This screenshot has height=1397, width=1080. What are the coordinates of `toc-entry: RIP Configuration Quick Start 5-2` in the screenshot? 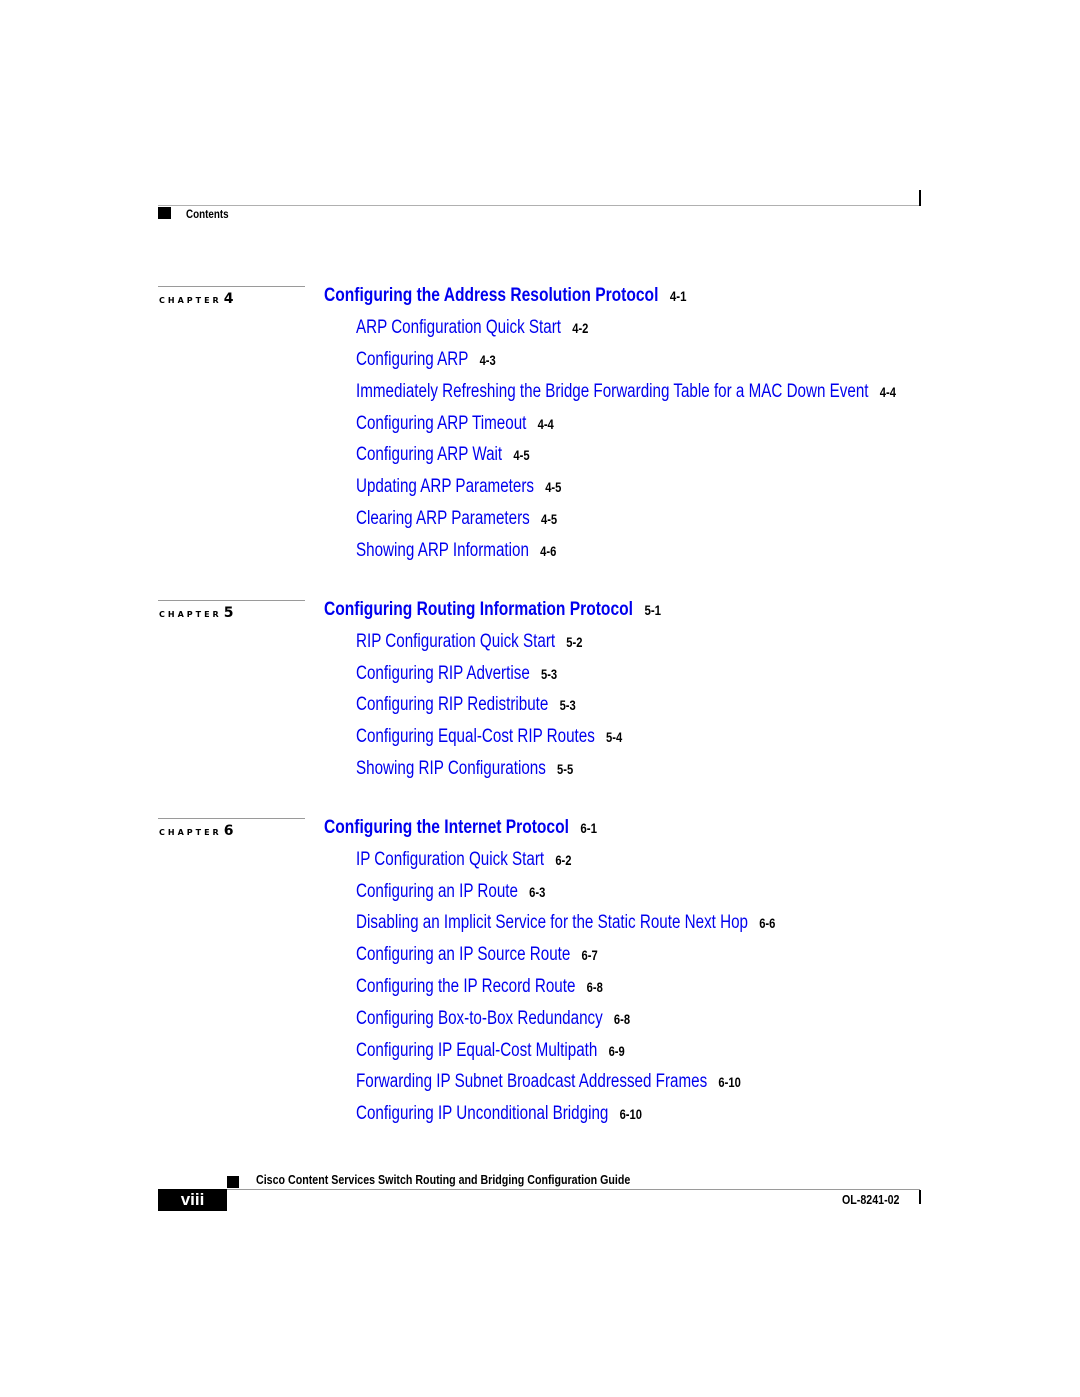 It's located at (469, 642).